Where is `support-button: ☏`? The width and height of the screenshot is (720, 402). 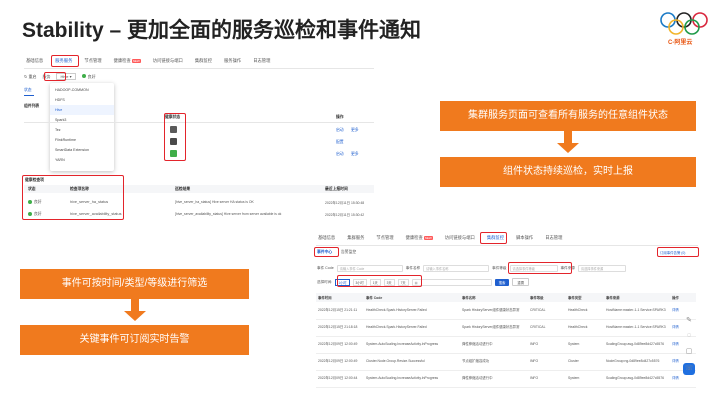
support-button: ☏ is located at coordinates (689, 369).